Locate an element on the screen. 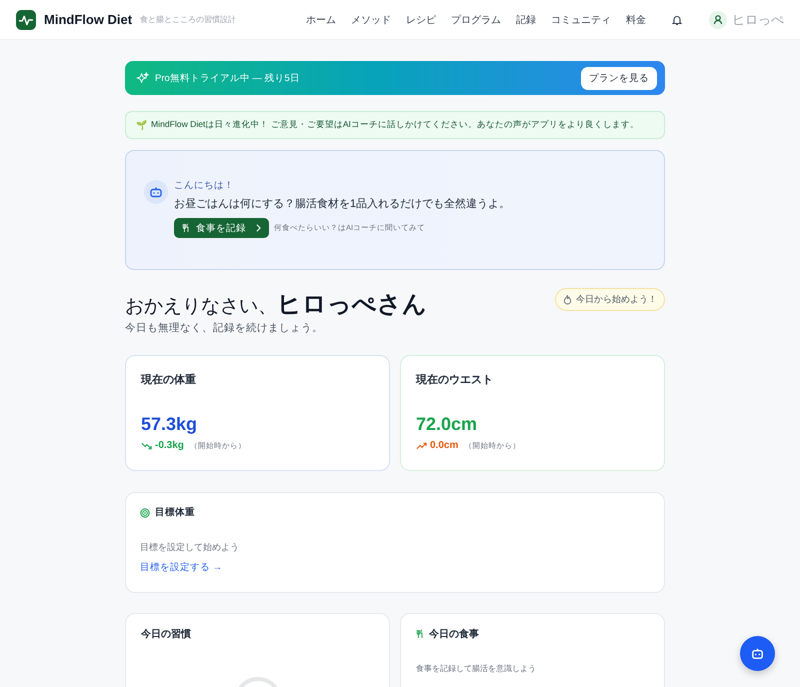 This screenshot has height=687, width=800. ai-coach-button is located at coordinates (757, 653).